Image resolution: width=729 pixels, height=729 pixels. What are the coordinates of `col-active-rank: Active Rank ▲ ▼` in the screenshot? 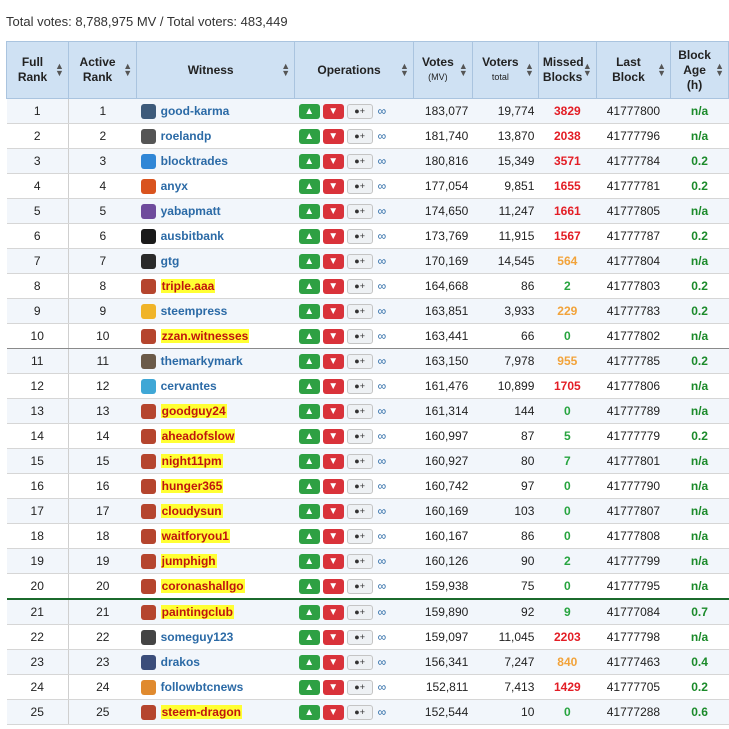 It's located at (102, 70).